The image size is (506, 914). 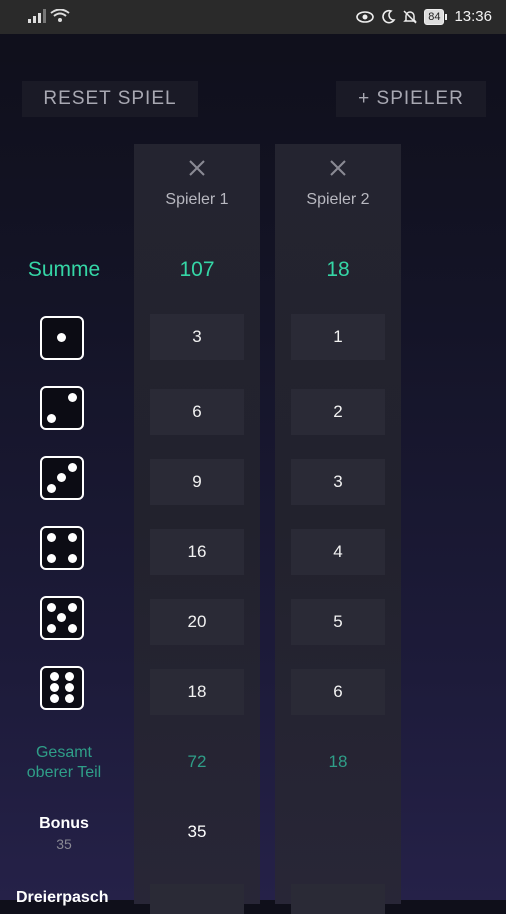 I want to click on three-of-a-kind-label: Dreierpasch, so click(x=62, y=897).